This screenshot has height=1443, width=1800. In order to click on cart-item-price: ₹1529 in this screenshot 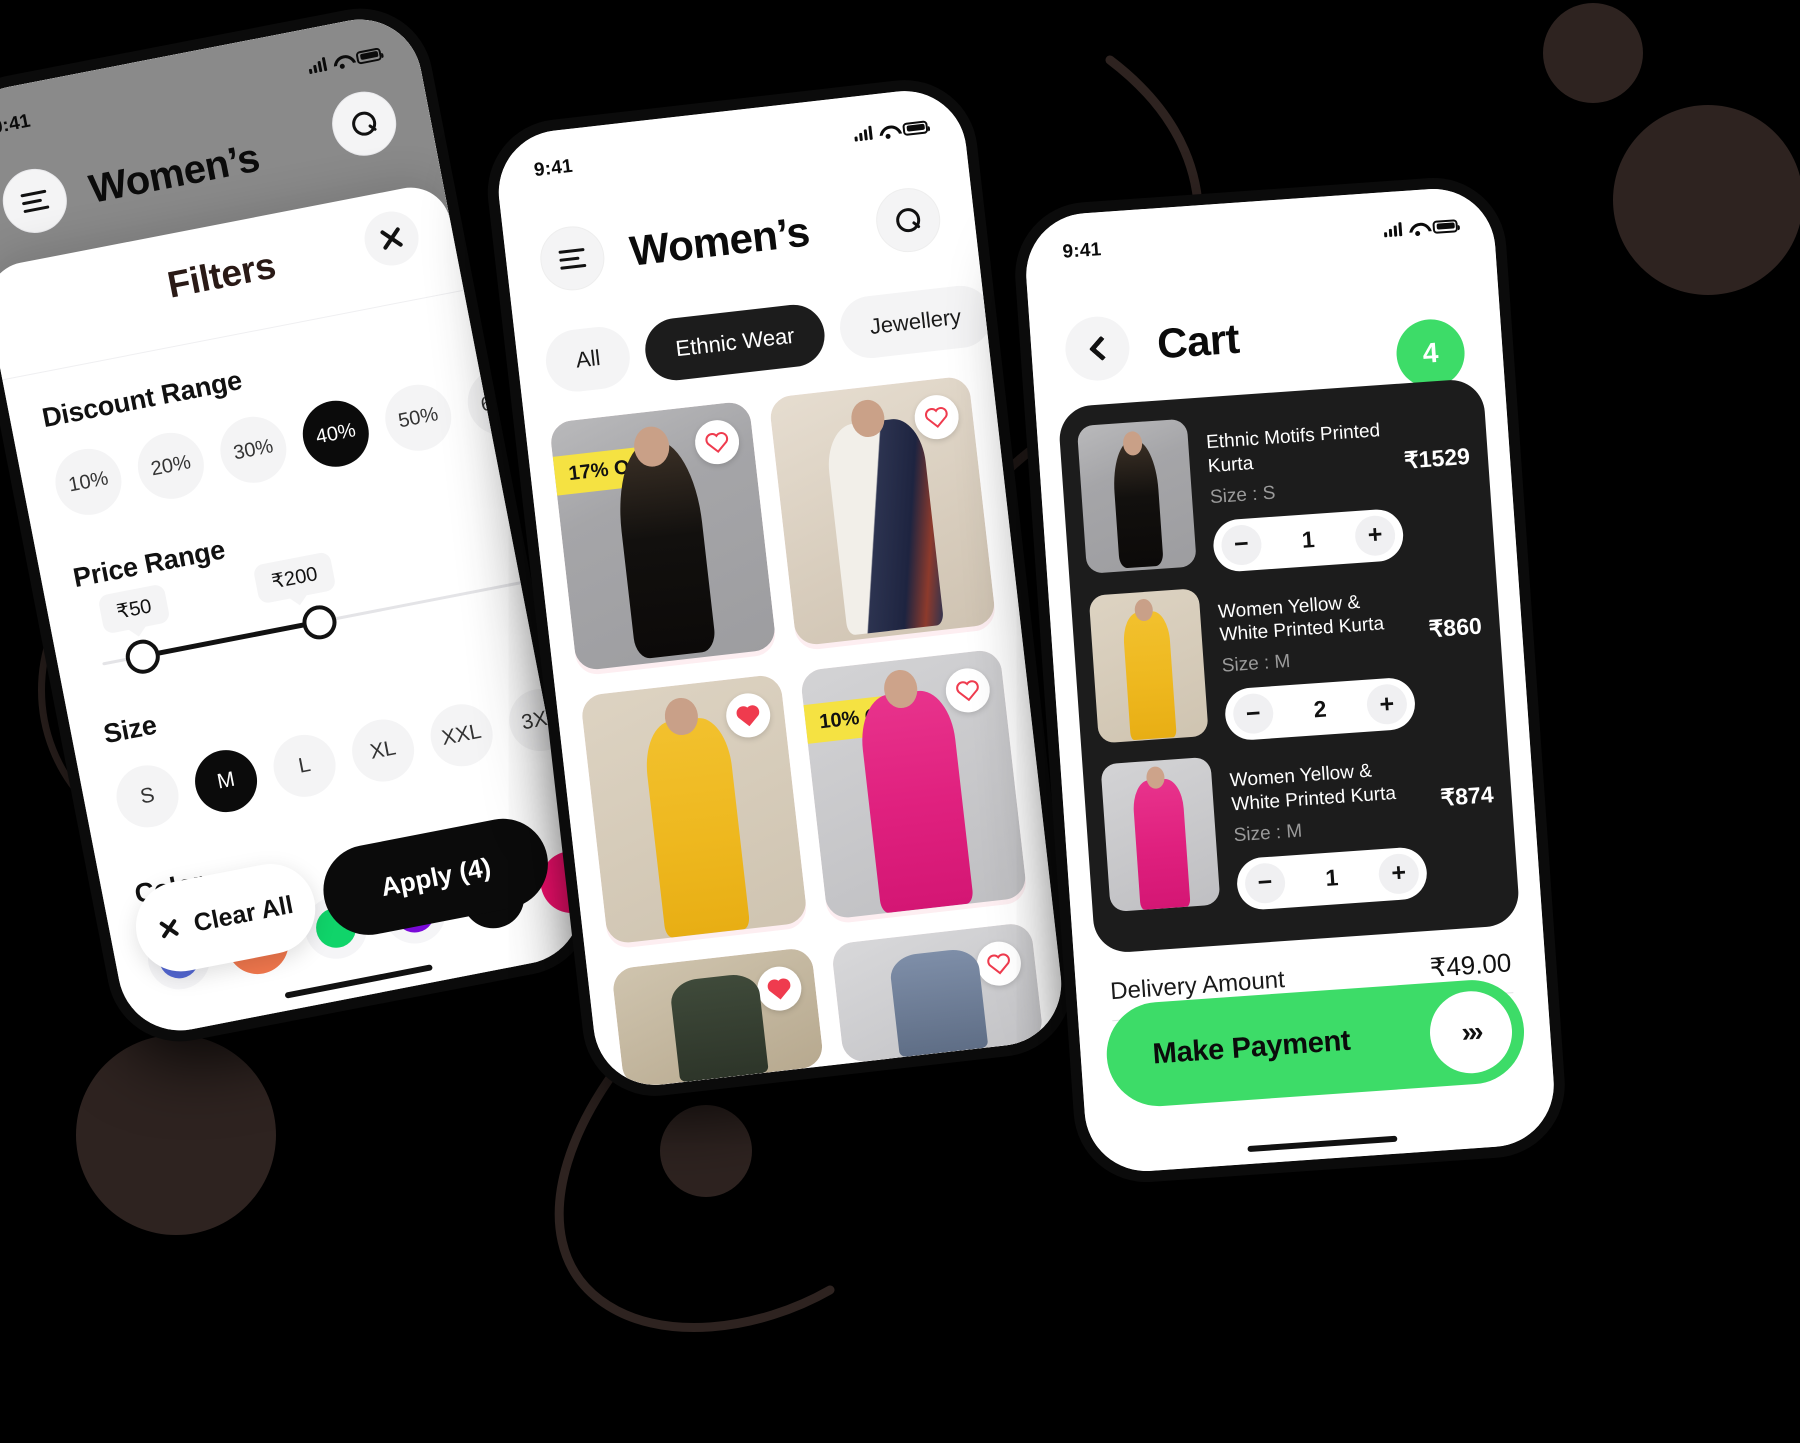, I will do `click(1437, 458)`.